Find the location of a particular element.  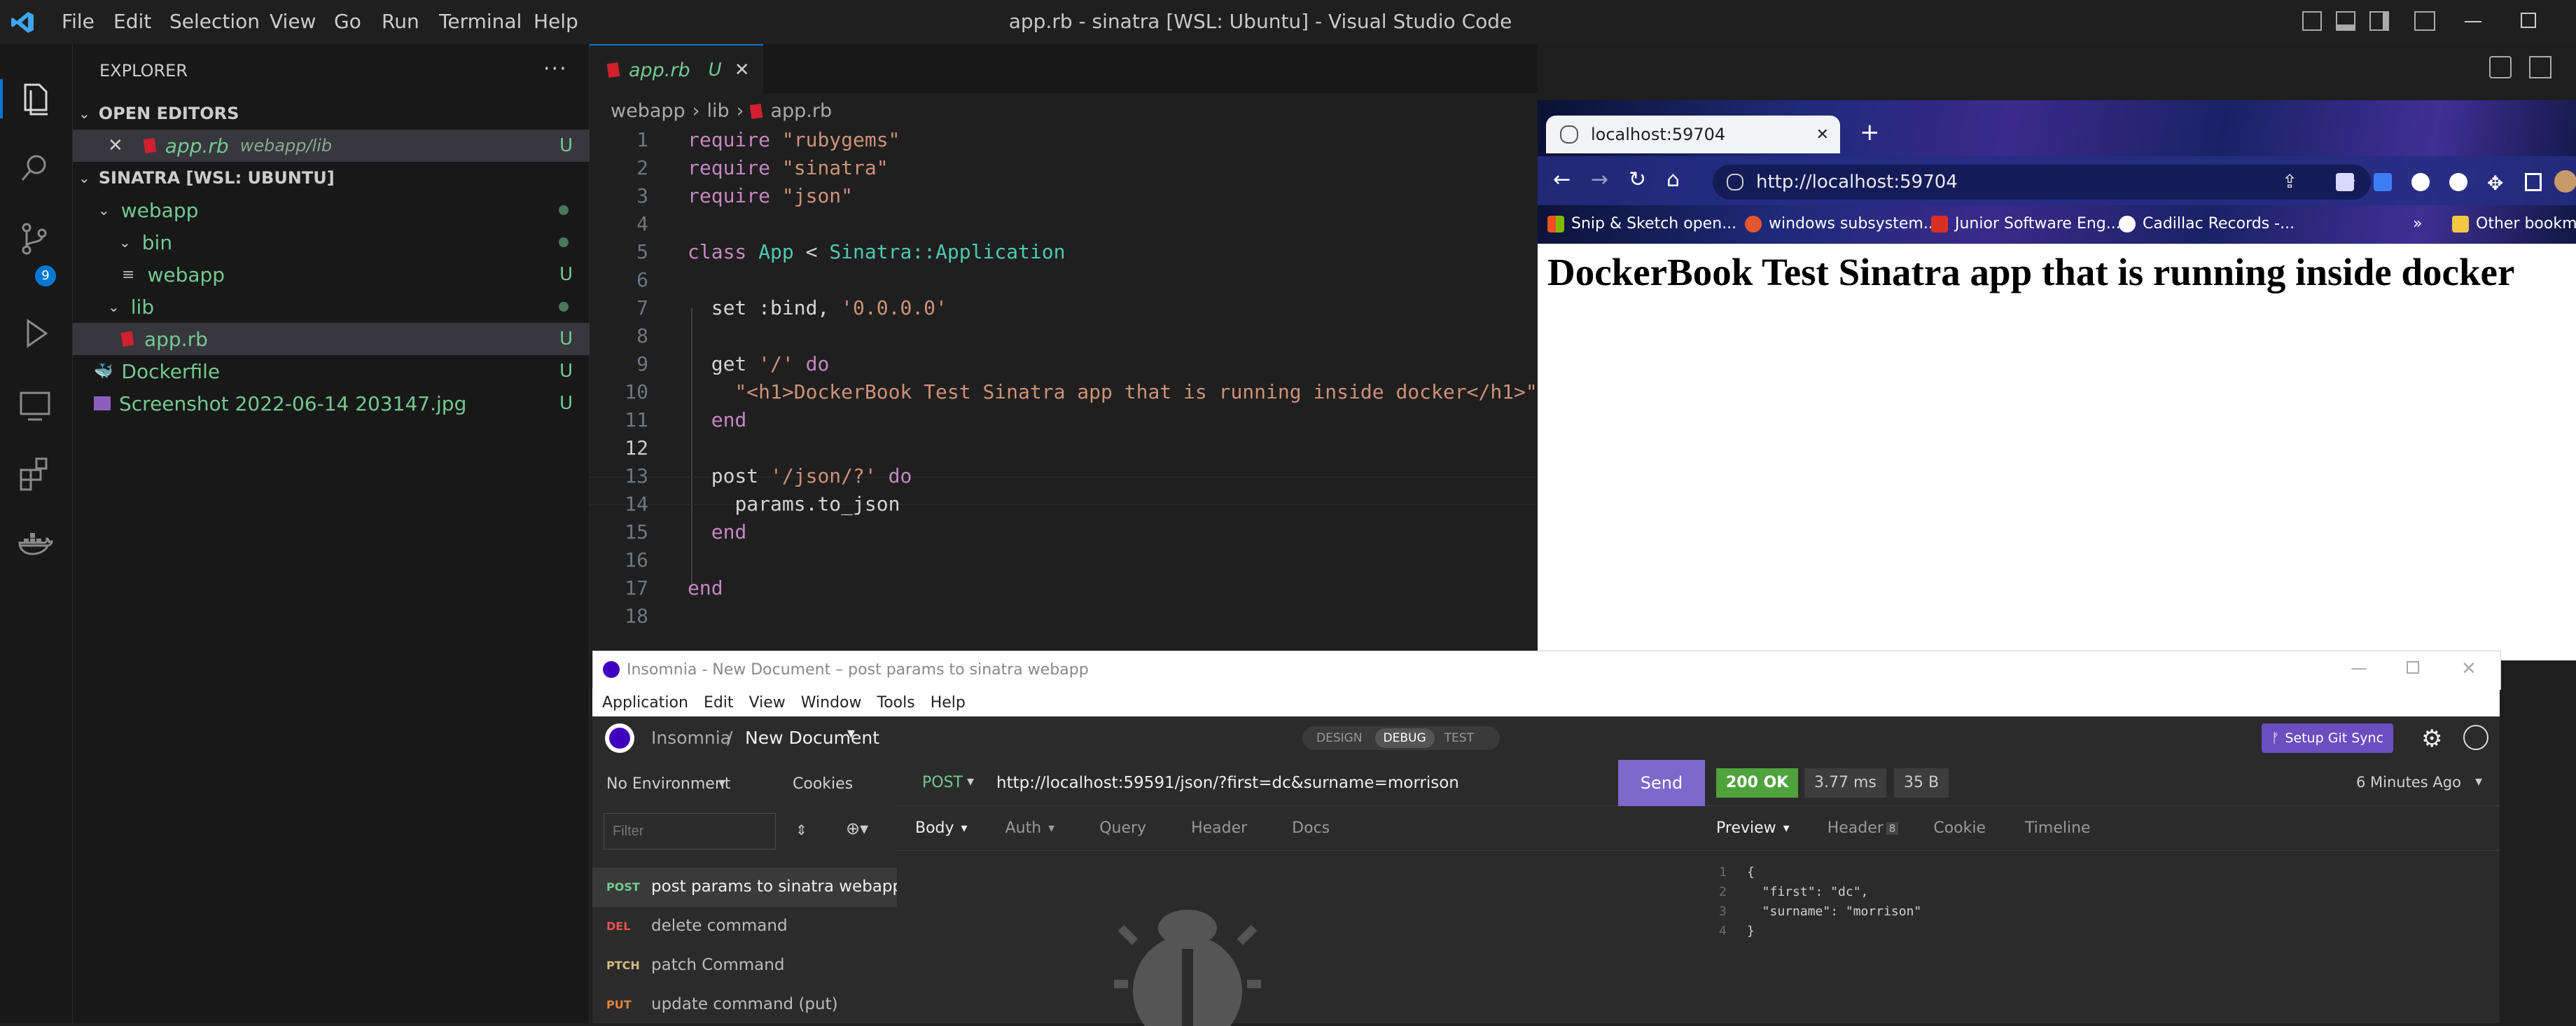

tab-auth: Auth is located at coordinates (1023, 828).